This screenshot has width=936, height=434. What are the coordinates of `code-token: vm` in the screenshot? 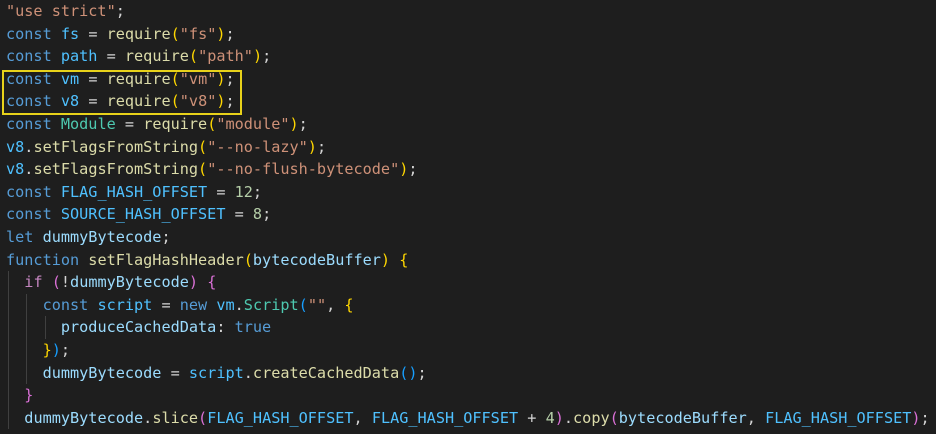 It's located at (225, 304).